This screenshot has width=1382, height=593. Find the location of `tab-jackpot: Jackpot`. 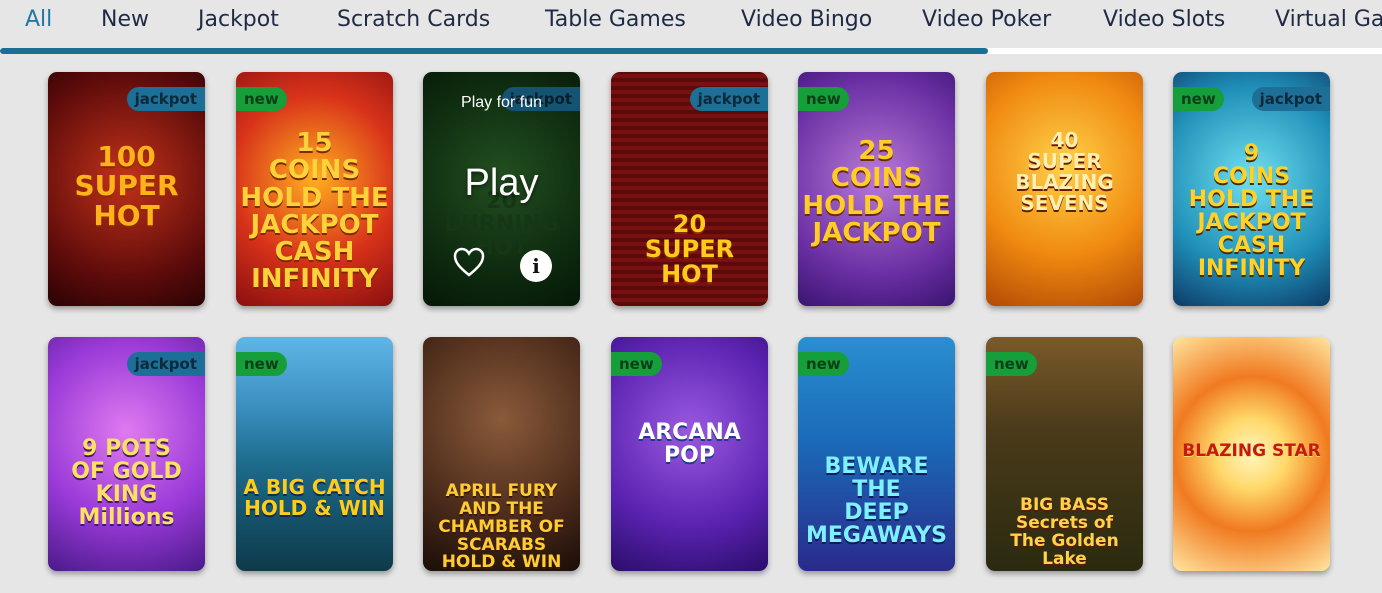

tab-jackpot: Jackpot is located at coordinates (238, 19).